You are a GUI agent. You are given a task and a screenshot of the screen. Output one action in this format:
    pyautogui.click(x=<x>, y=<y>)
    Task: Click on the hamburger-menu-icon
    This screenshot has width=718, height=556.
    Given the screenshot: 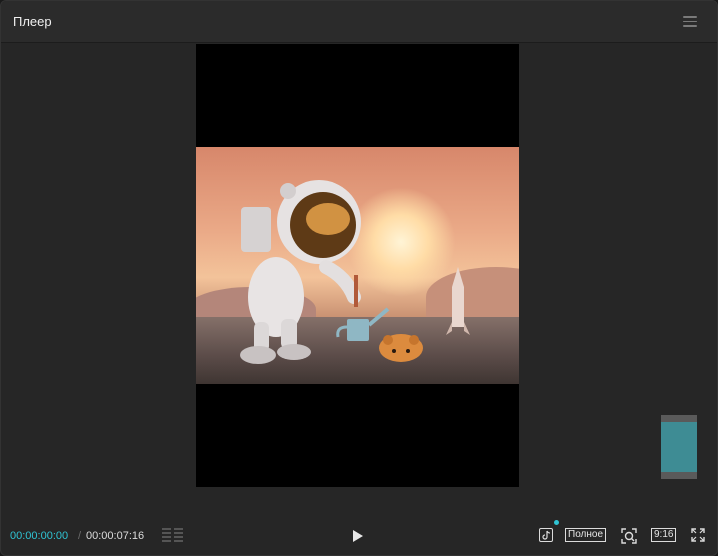 What is the action you would take?
    pyautogui.click(x=690, y=21)
    